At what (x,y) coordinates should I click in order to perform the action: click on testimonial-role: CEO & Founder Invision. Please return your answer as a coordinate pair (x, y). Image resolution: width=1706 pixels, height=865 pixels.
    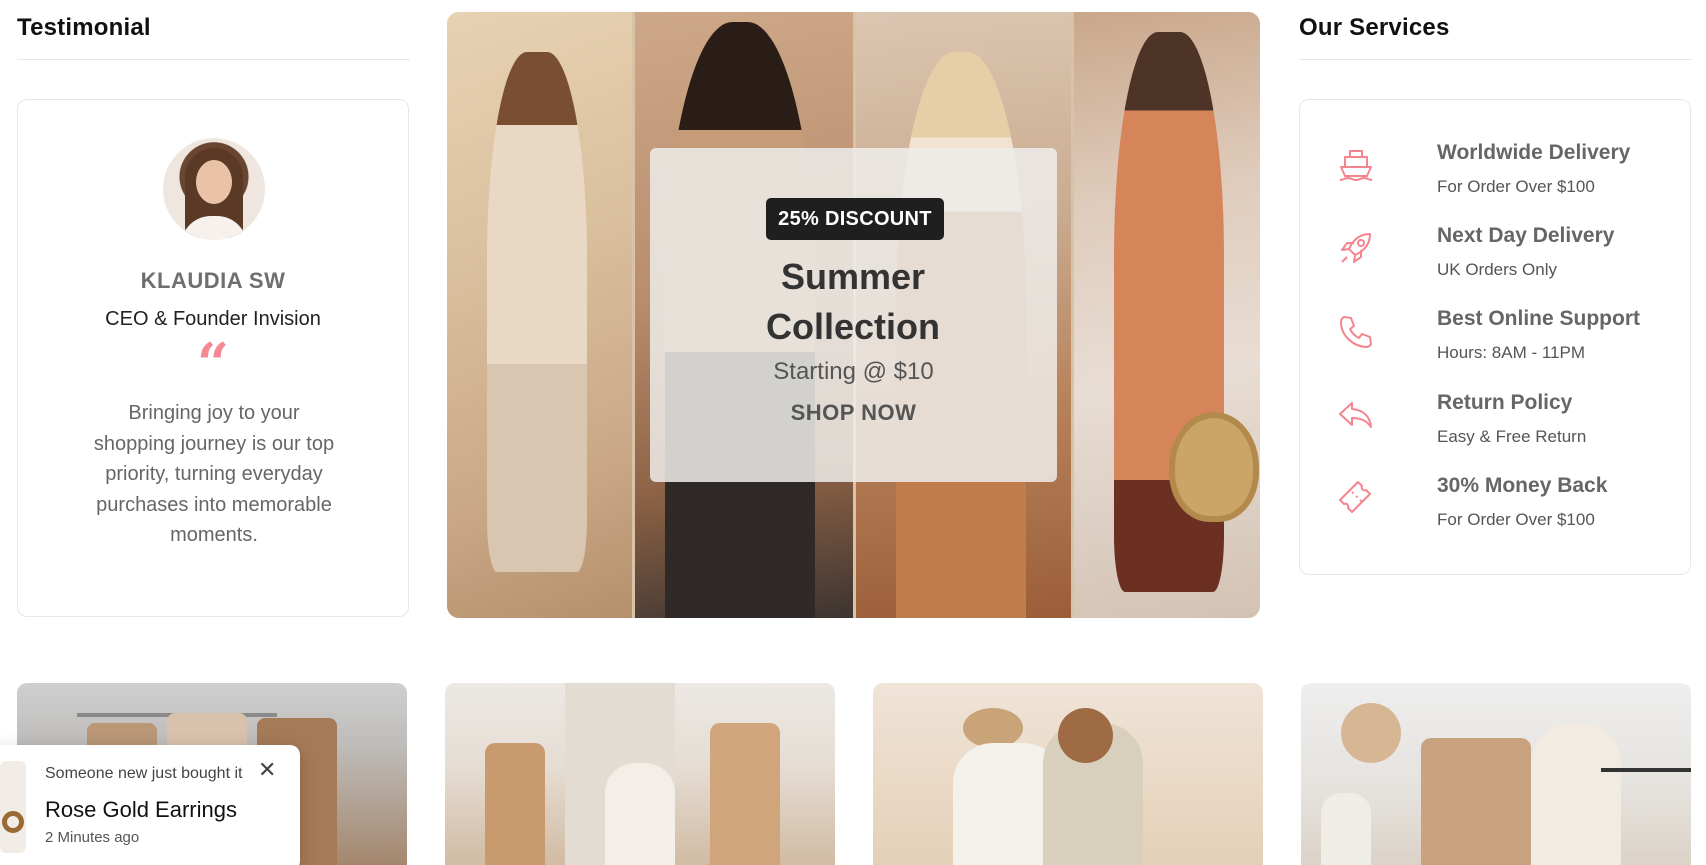
    Looking at the image, I should click on (213, 319).